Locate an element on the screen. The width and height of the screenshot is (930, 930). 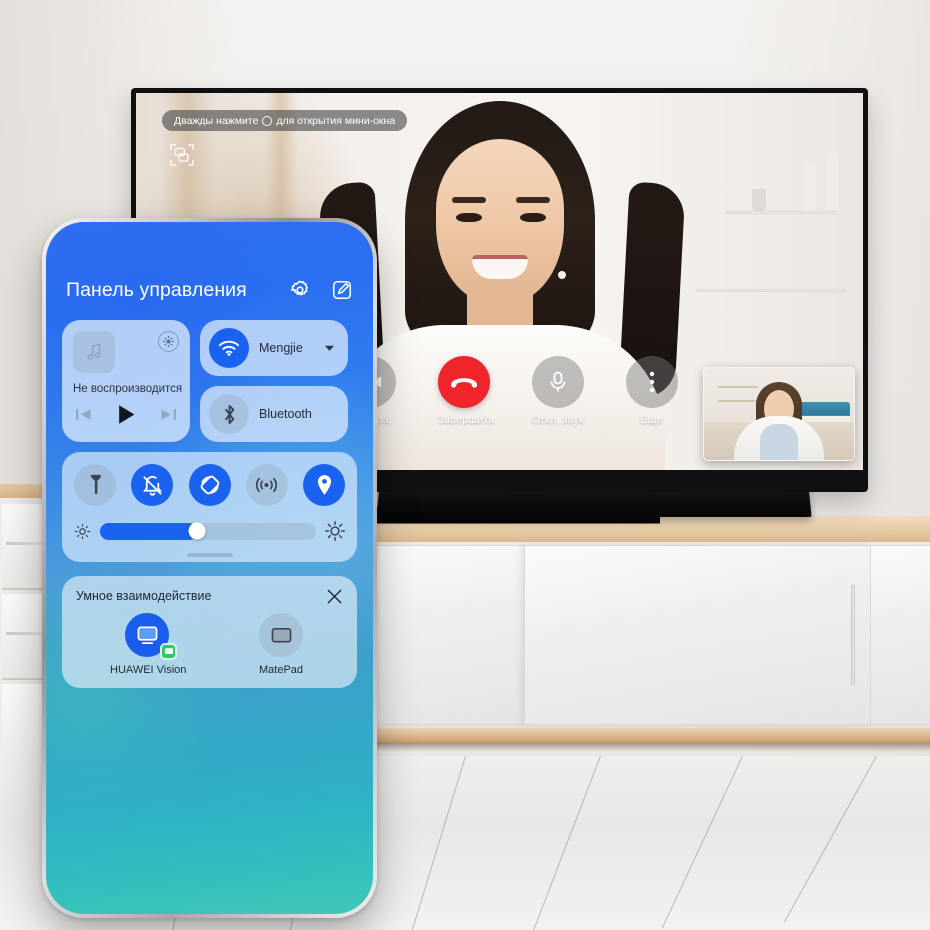
mini-window-hint: Дважды нажмите для открытия мини-окна is located at coordinates (285, 120).